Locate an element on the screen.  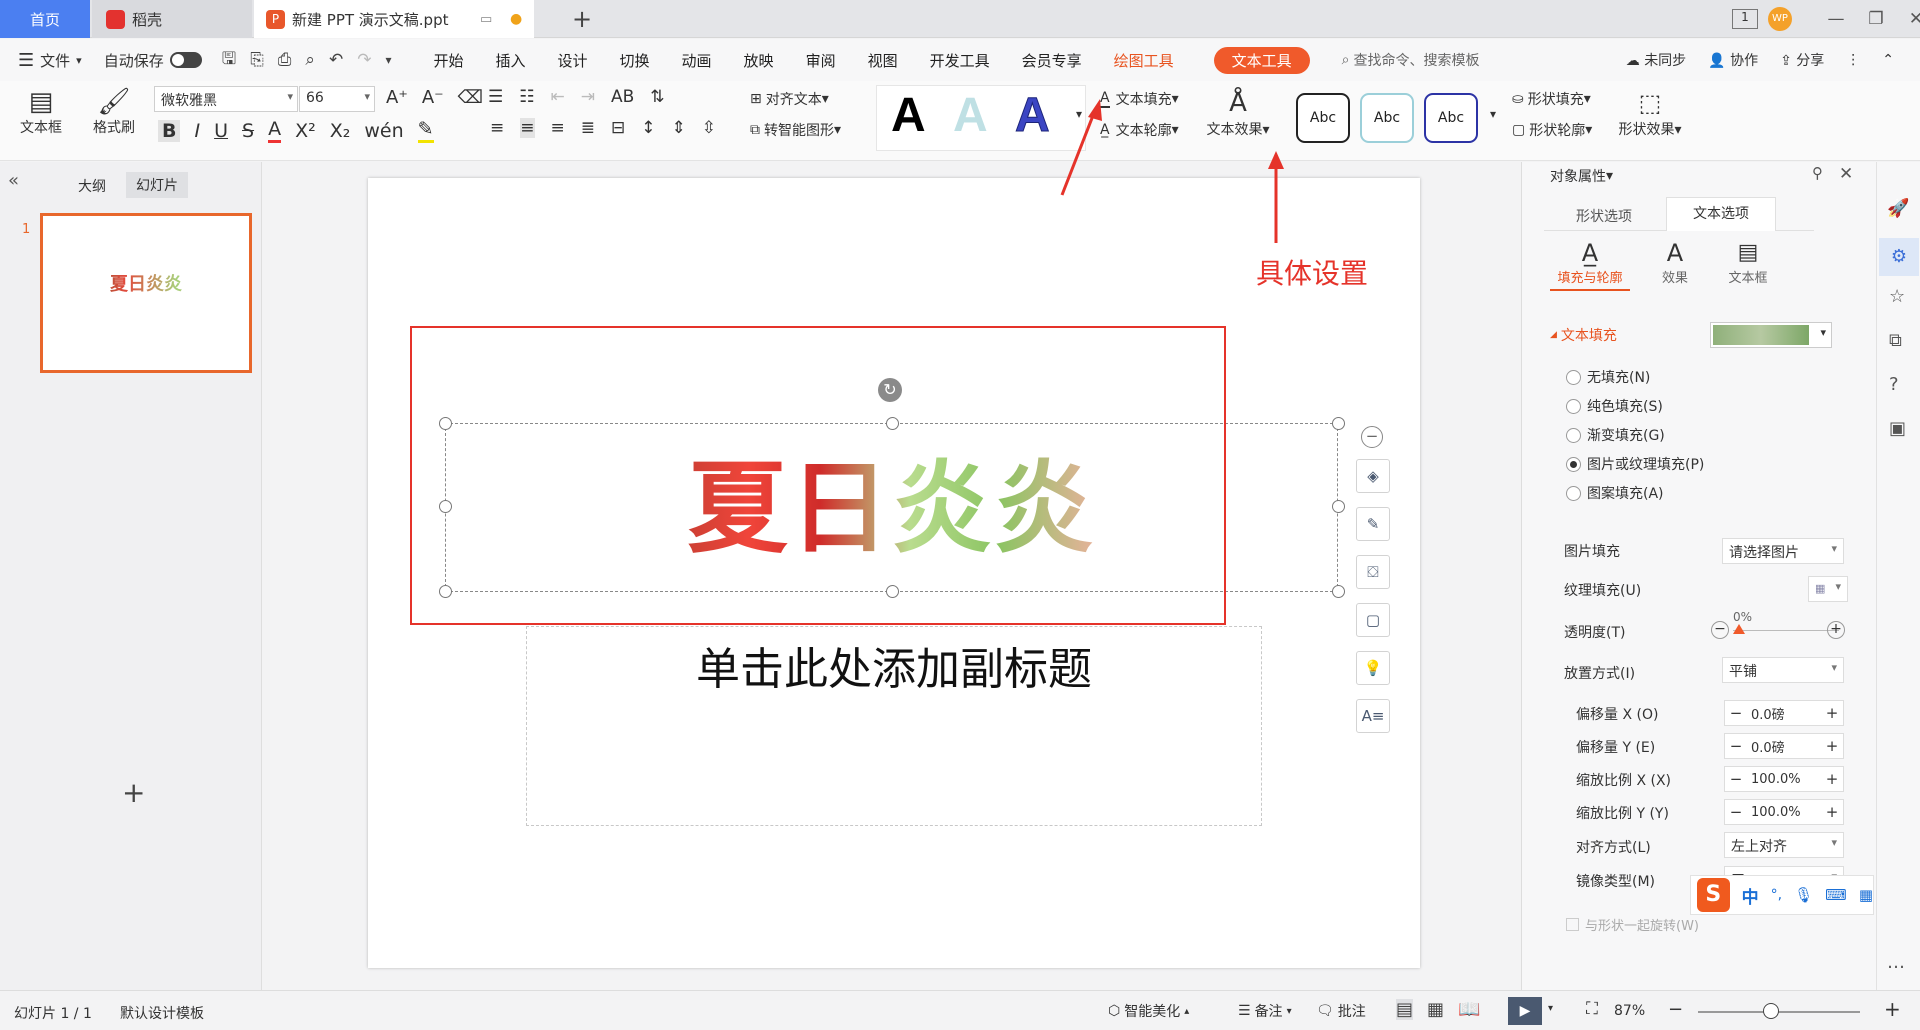
smart-shape-button: ⧉ 转智能图形 ▾ is located at coordinates (795, 130).